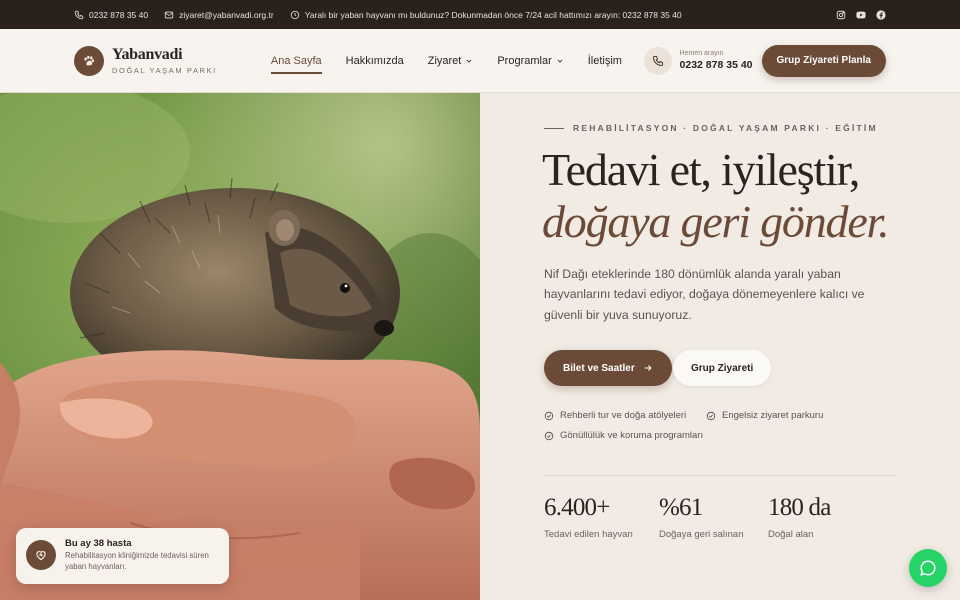 This screenshot has width=960, height=600. I want to click on feature-item: Rehberli tur ve doğa atölyeleri, so click(615, 415).